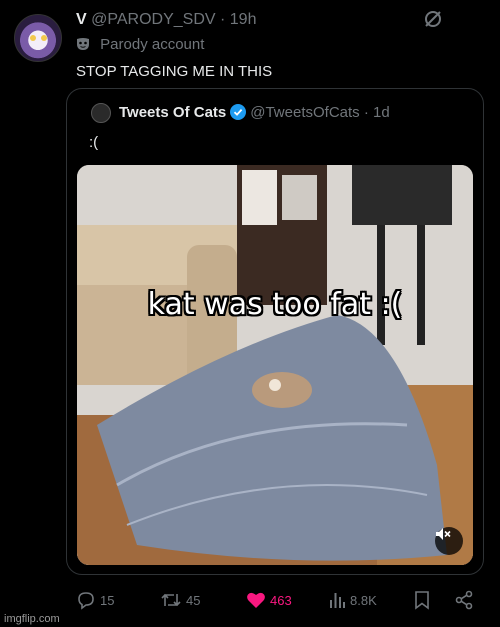 The image size is (500, 627). Describe the element at coordinates (269, 600) in the screenshot. I see `like-button: 463` at that location.